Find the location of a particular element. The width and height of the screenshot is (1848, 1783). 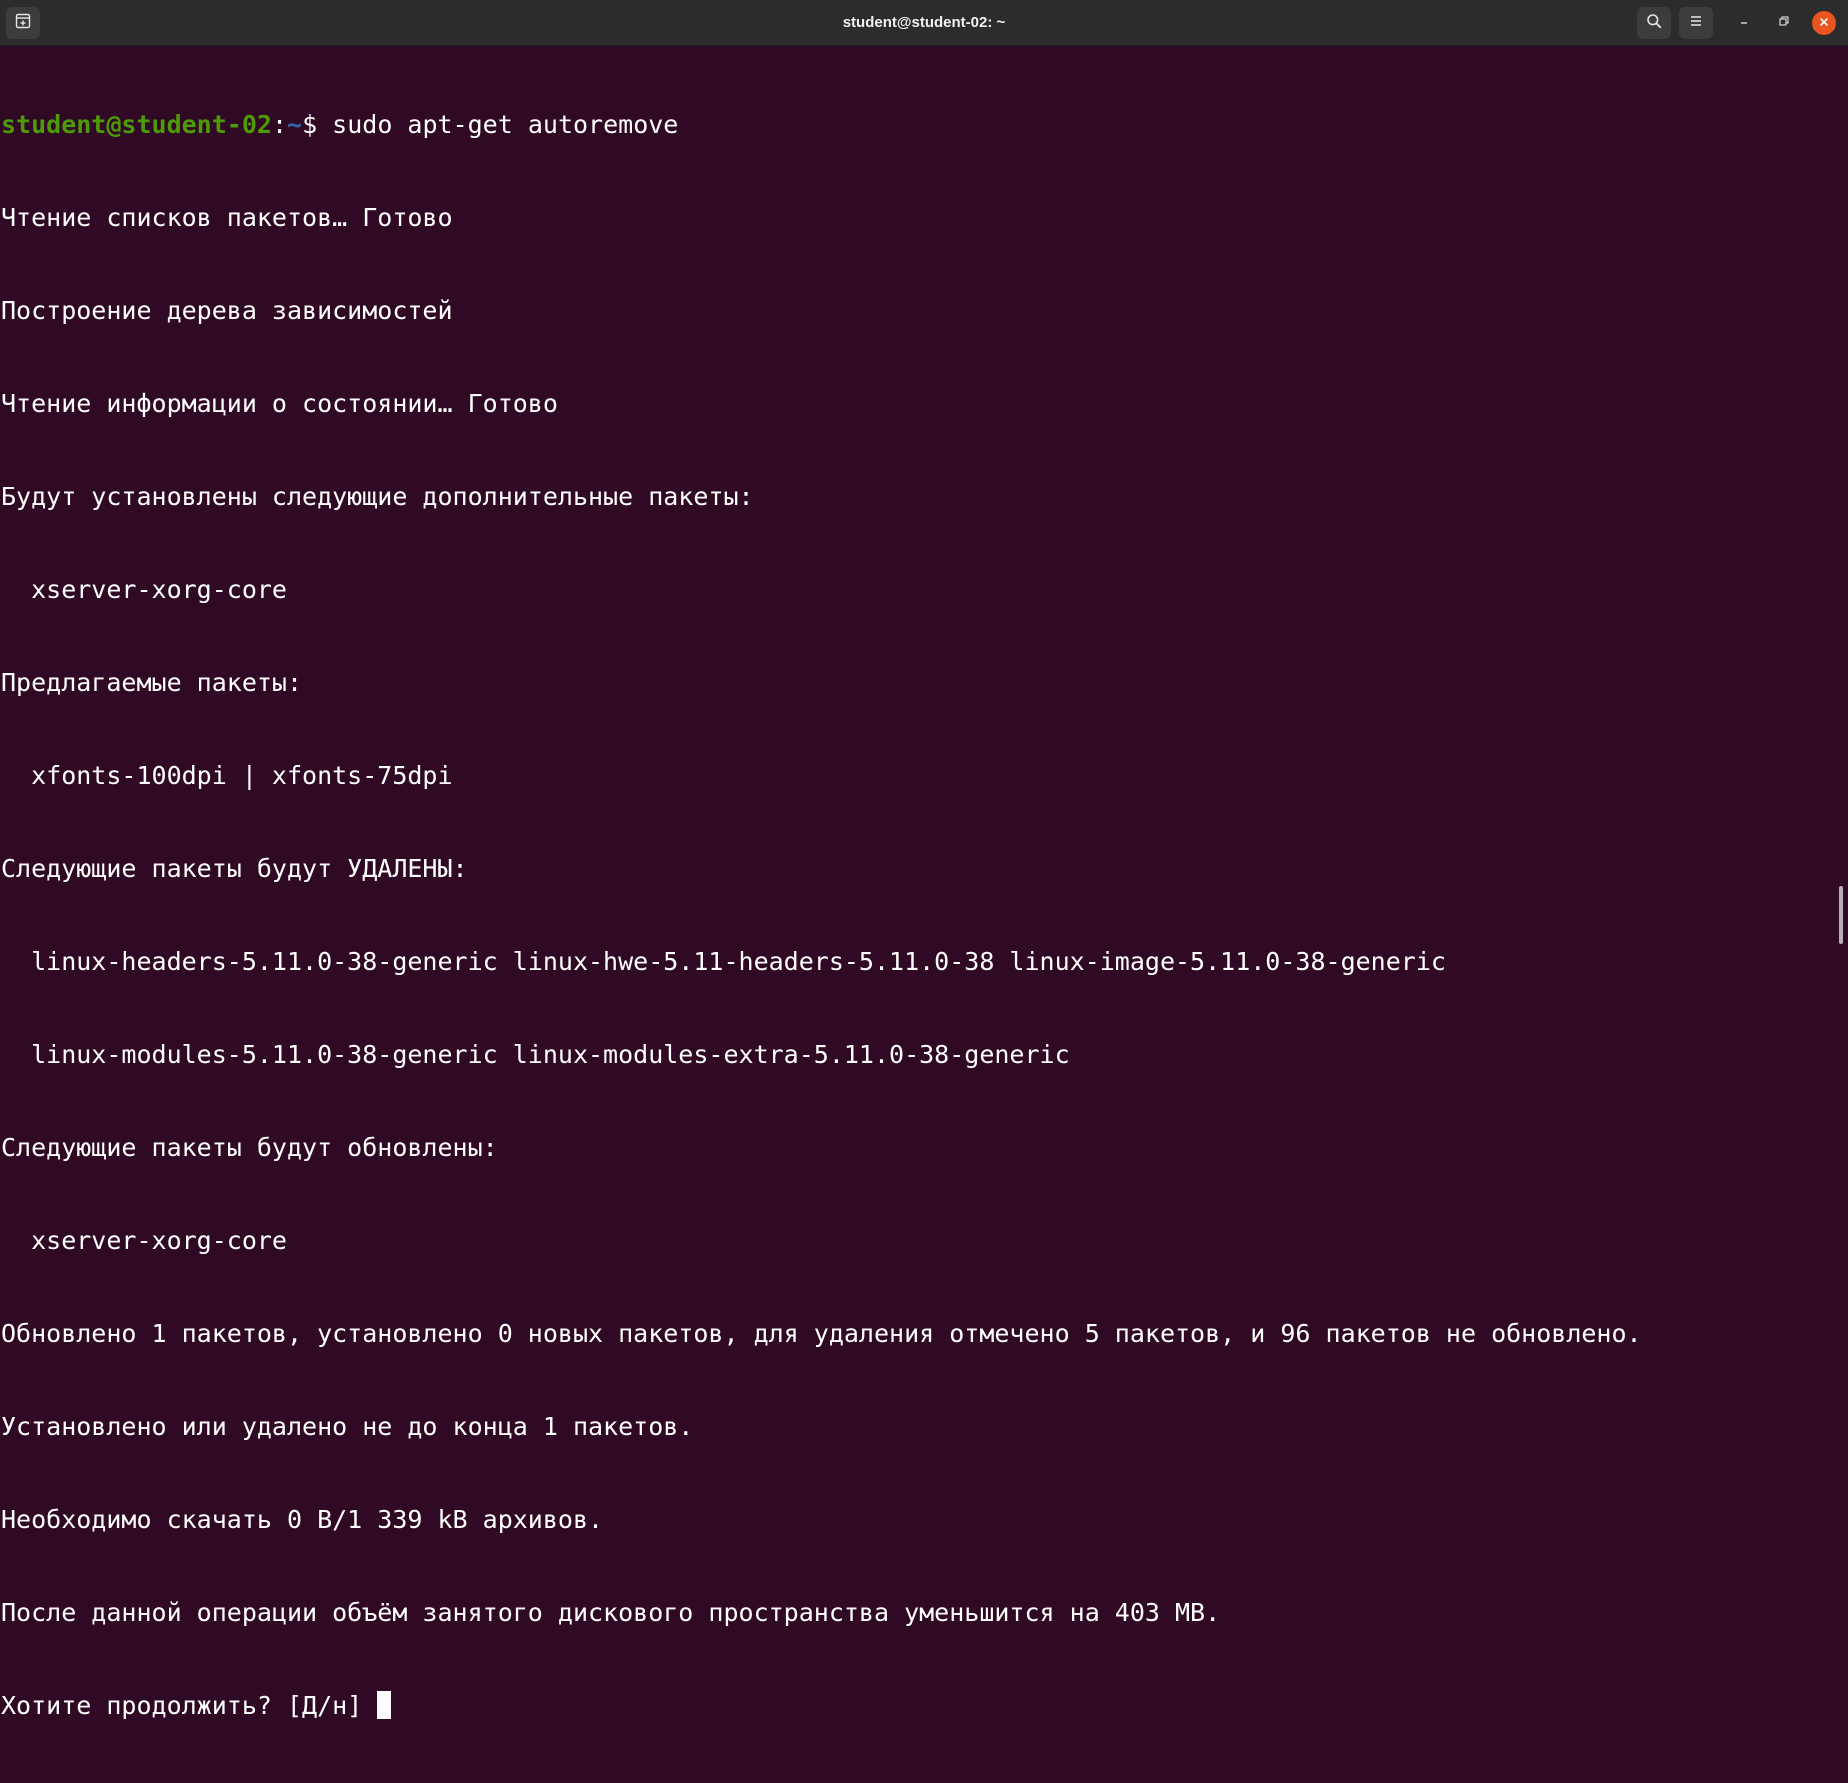

close-button is located at coordinates (1824, 23).